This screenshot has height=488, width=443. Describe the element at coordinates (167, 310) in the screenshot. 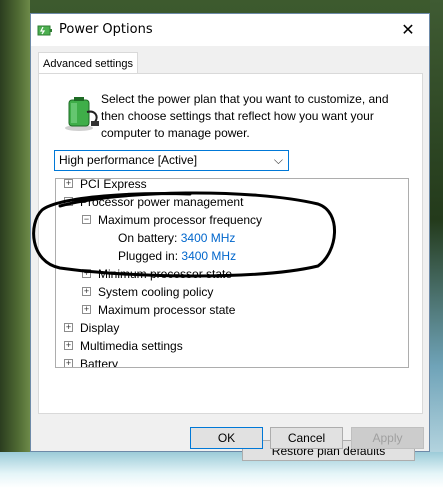

I see `tree-item-label: Maximum processor state` at that location.